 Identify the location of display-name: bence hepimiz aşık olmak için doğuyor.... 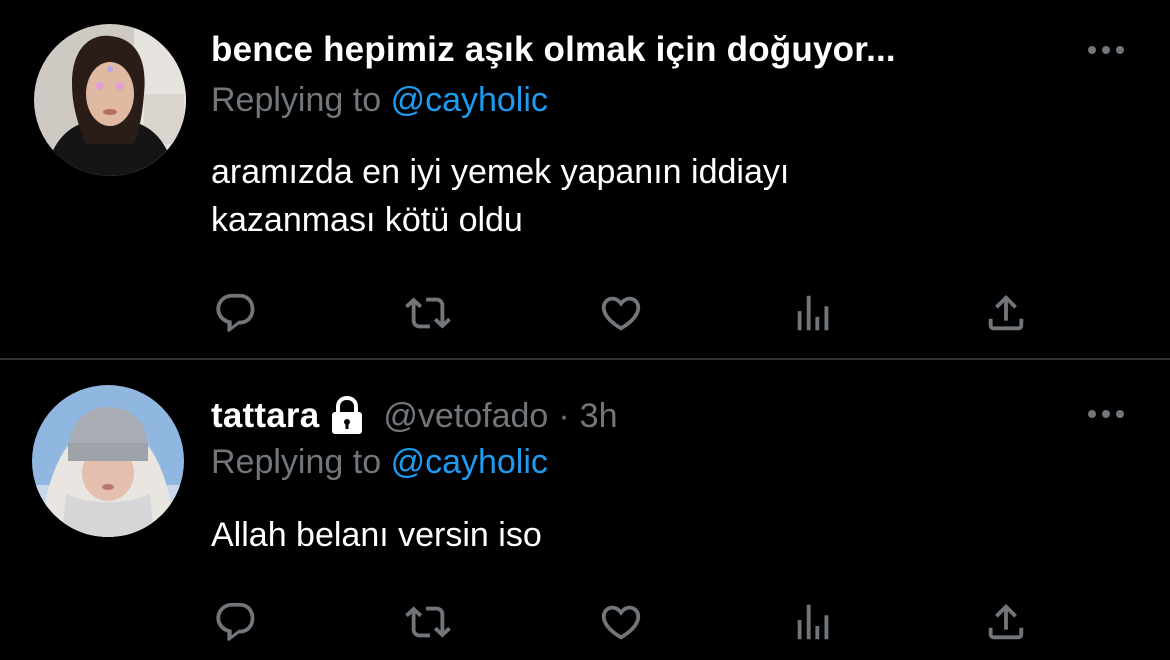
(553, 50).